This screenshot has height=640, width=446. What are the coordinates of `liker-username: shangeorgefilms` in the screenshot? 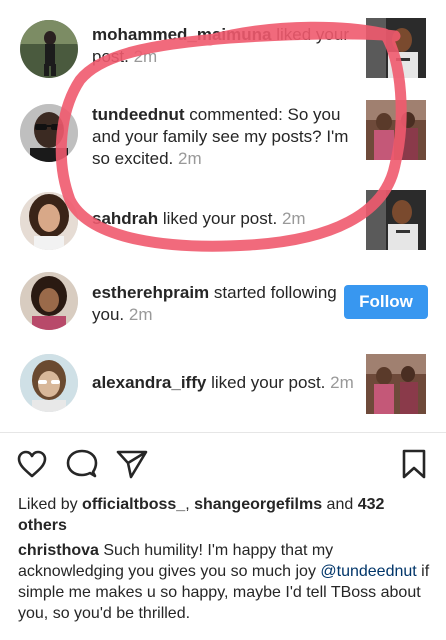 It's located at (258, 504).